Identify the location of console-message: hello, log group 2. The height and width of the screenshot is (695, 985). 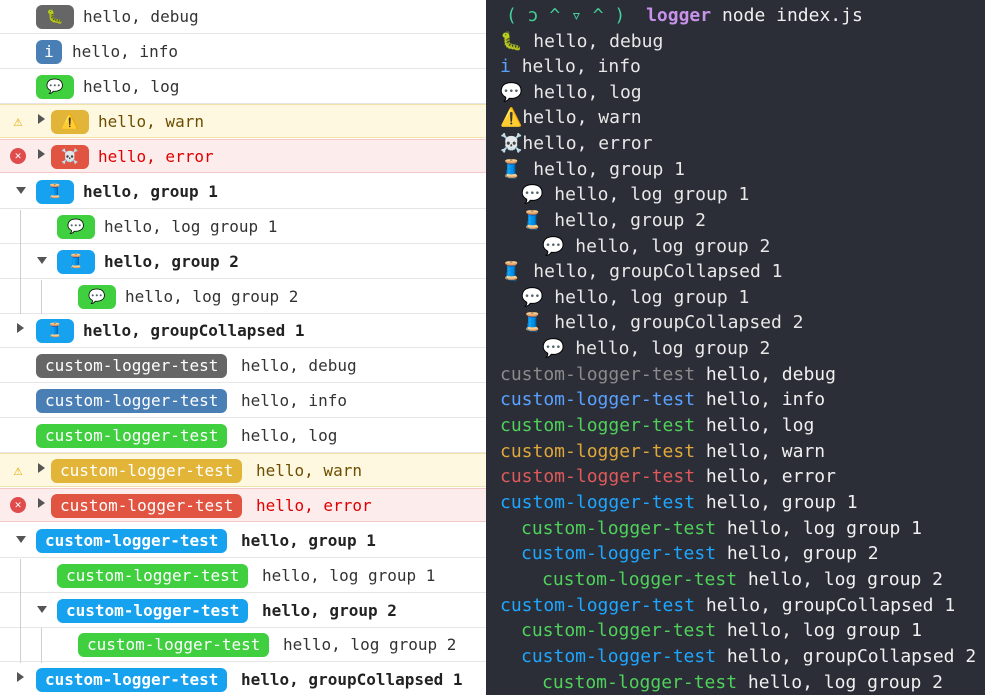
(212, 296).